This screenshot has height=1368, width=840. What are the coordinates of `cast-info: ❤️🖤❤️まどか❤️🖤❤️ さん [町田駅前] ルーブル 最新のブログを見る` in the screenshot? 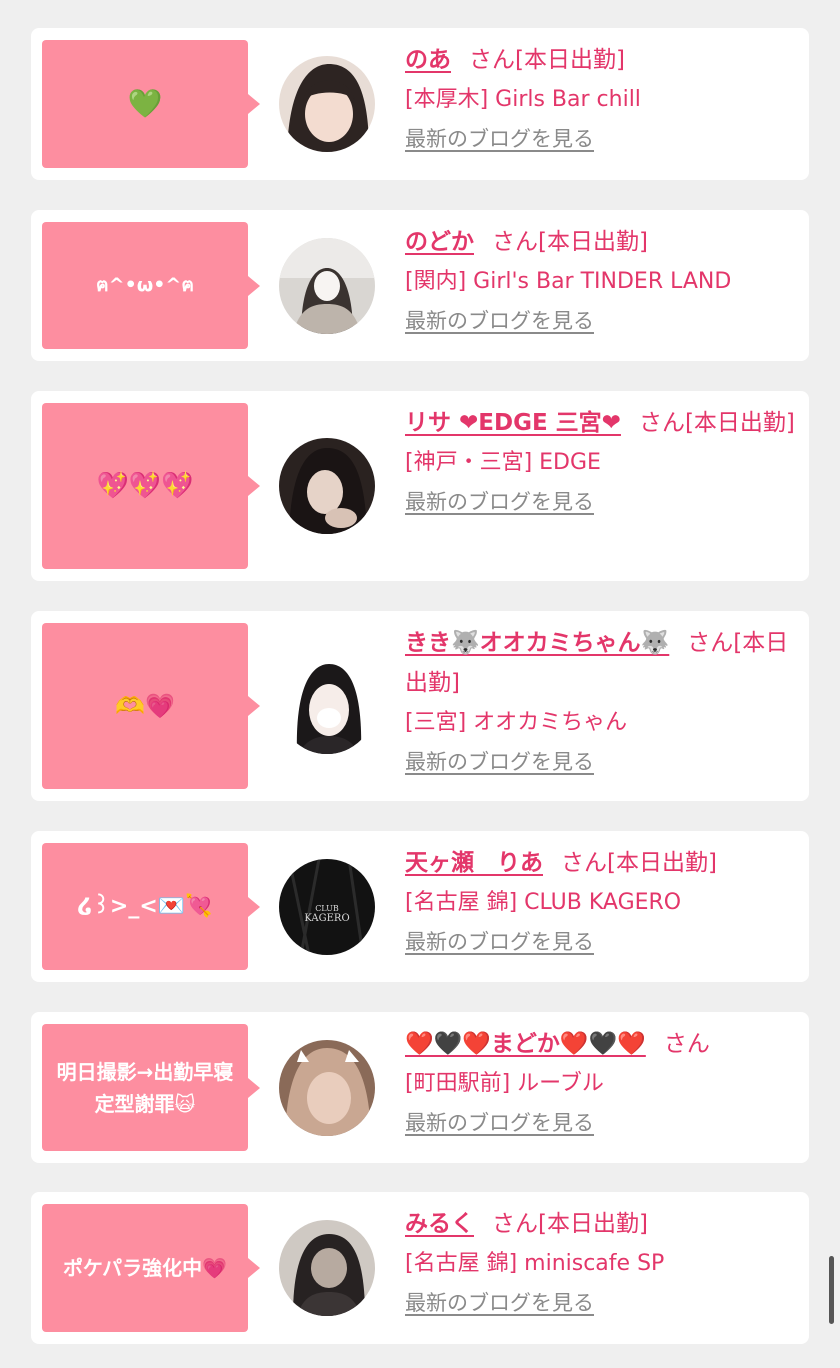 It's located at (600, 1081).